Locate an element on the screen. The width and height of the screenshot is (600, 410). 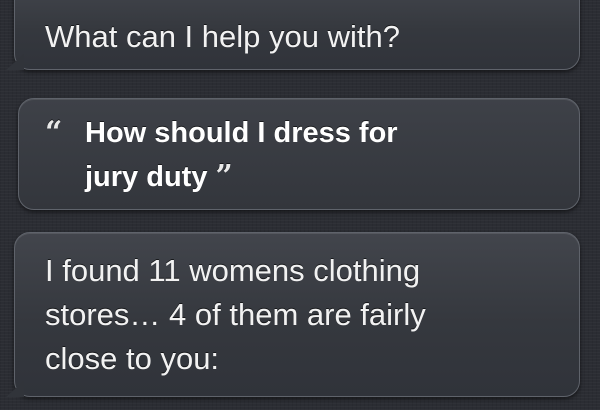
siri-response-line-2: stores… 4 of them are fairly is located at coordinates (235, 314).